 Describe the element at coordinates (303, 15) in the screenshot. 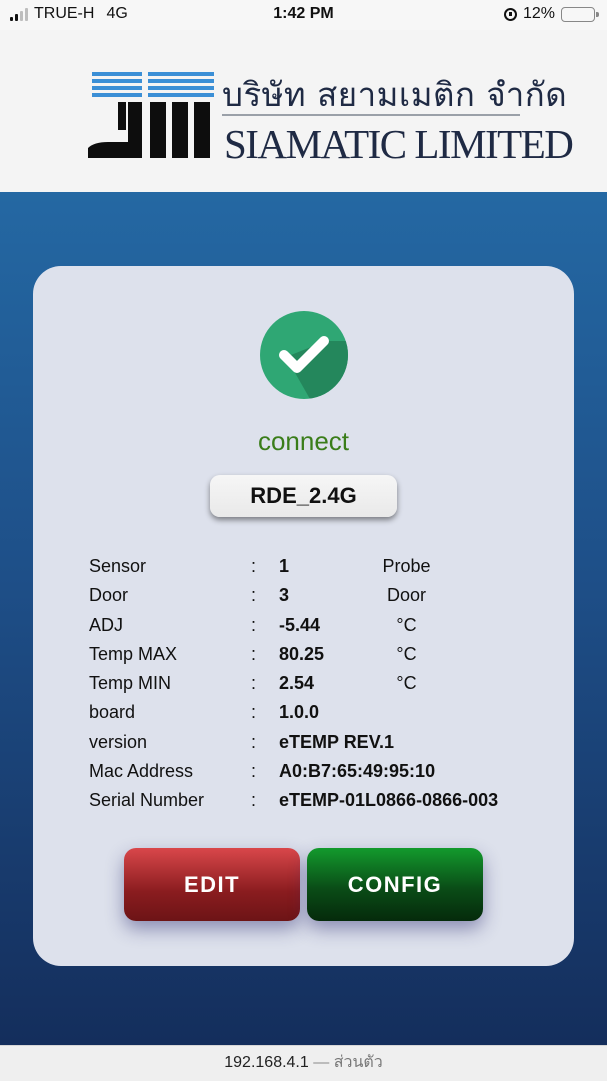

I see `status-bar: TRUE-H 4G 1:42 PM 12%` at that location.